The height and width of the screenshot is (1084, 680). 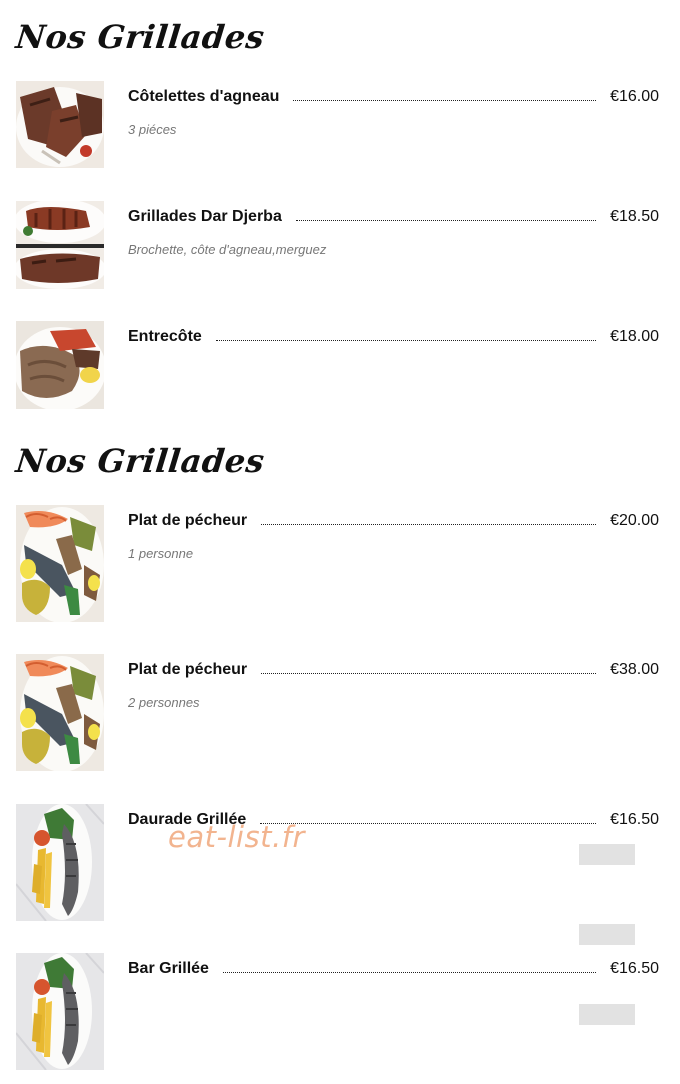 I want to click on menu-item-name: Entrecôte, so click(x=165, y=336).